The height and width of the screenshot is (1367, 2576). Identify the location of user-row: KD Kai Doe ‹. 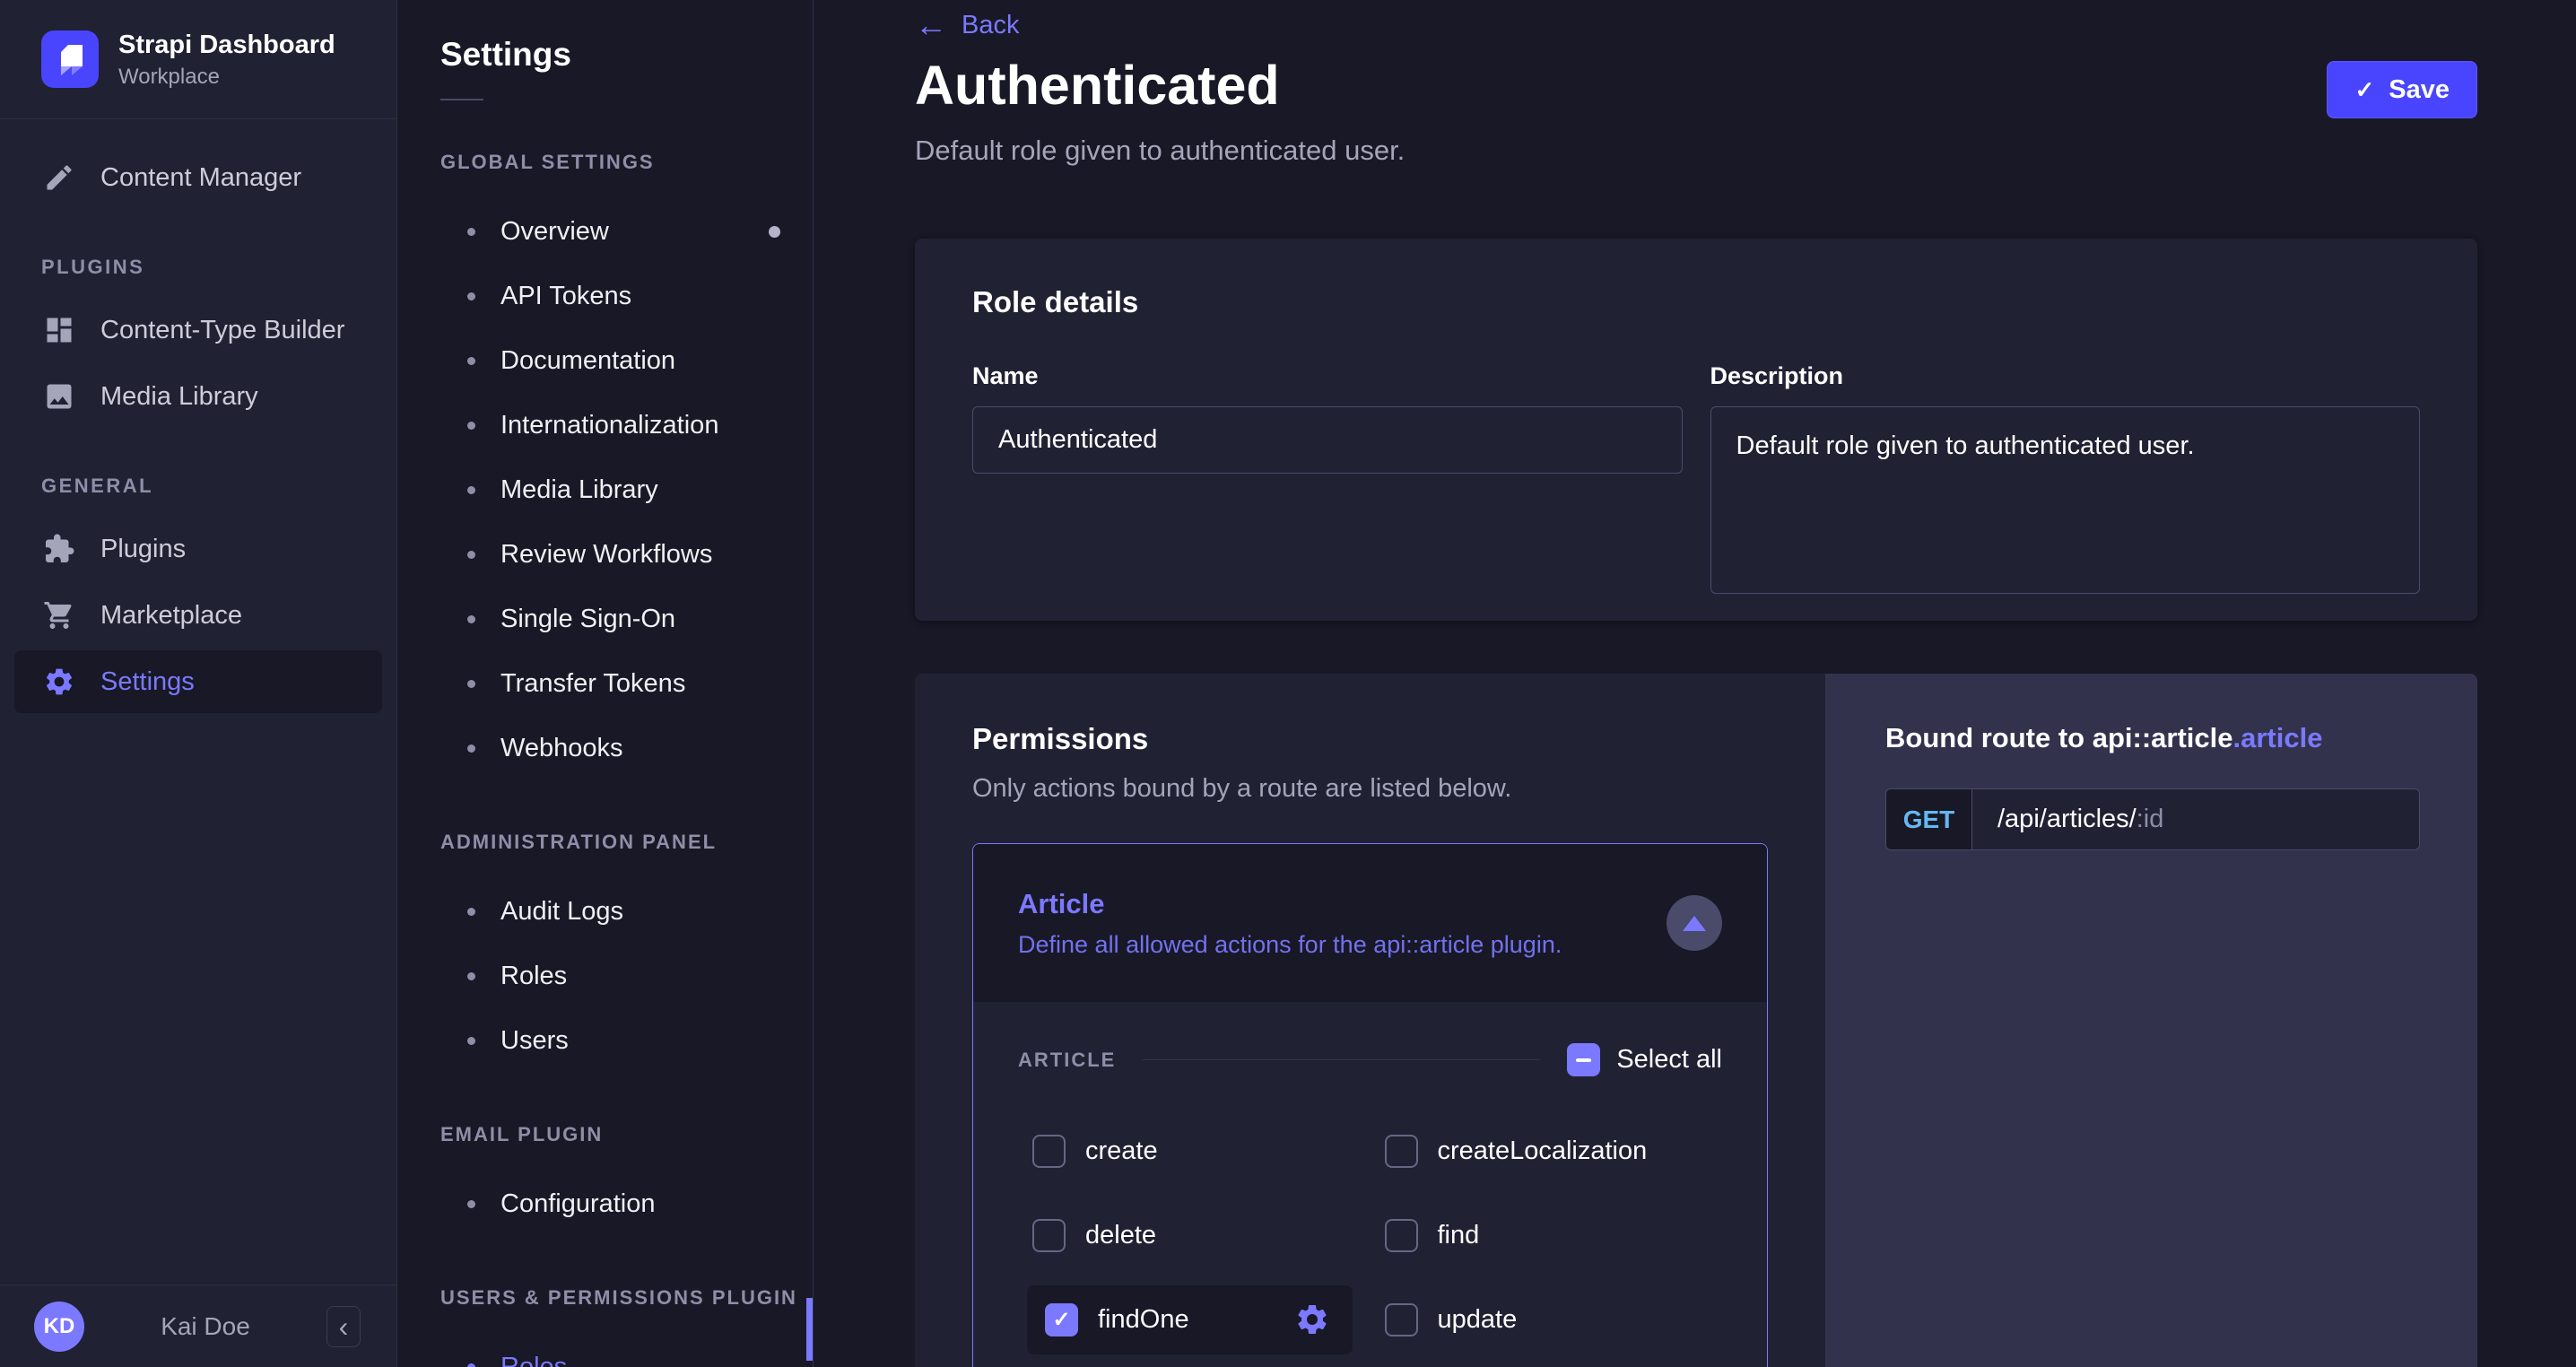
(198, 1326).